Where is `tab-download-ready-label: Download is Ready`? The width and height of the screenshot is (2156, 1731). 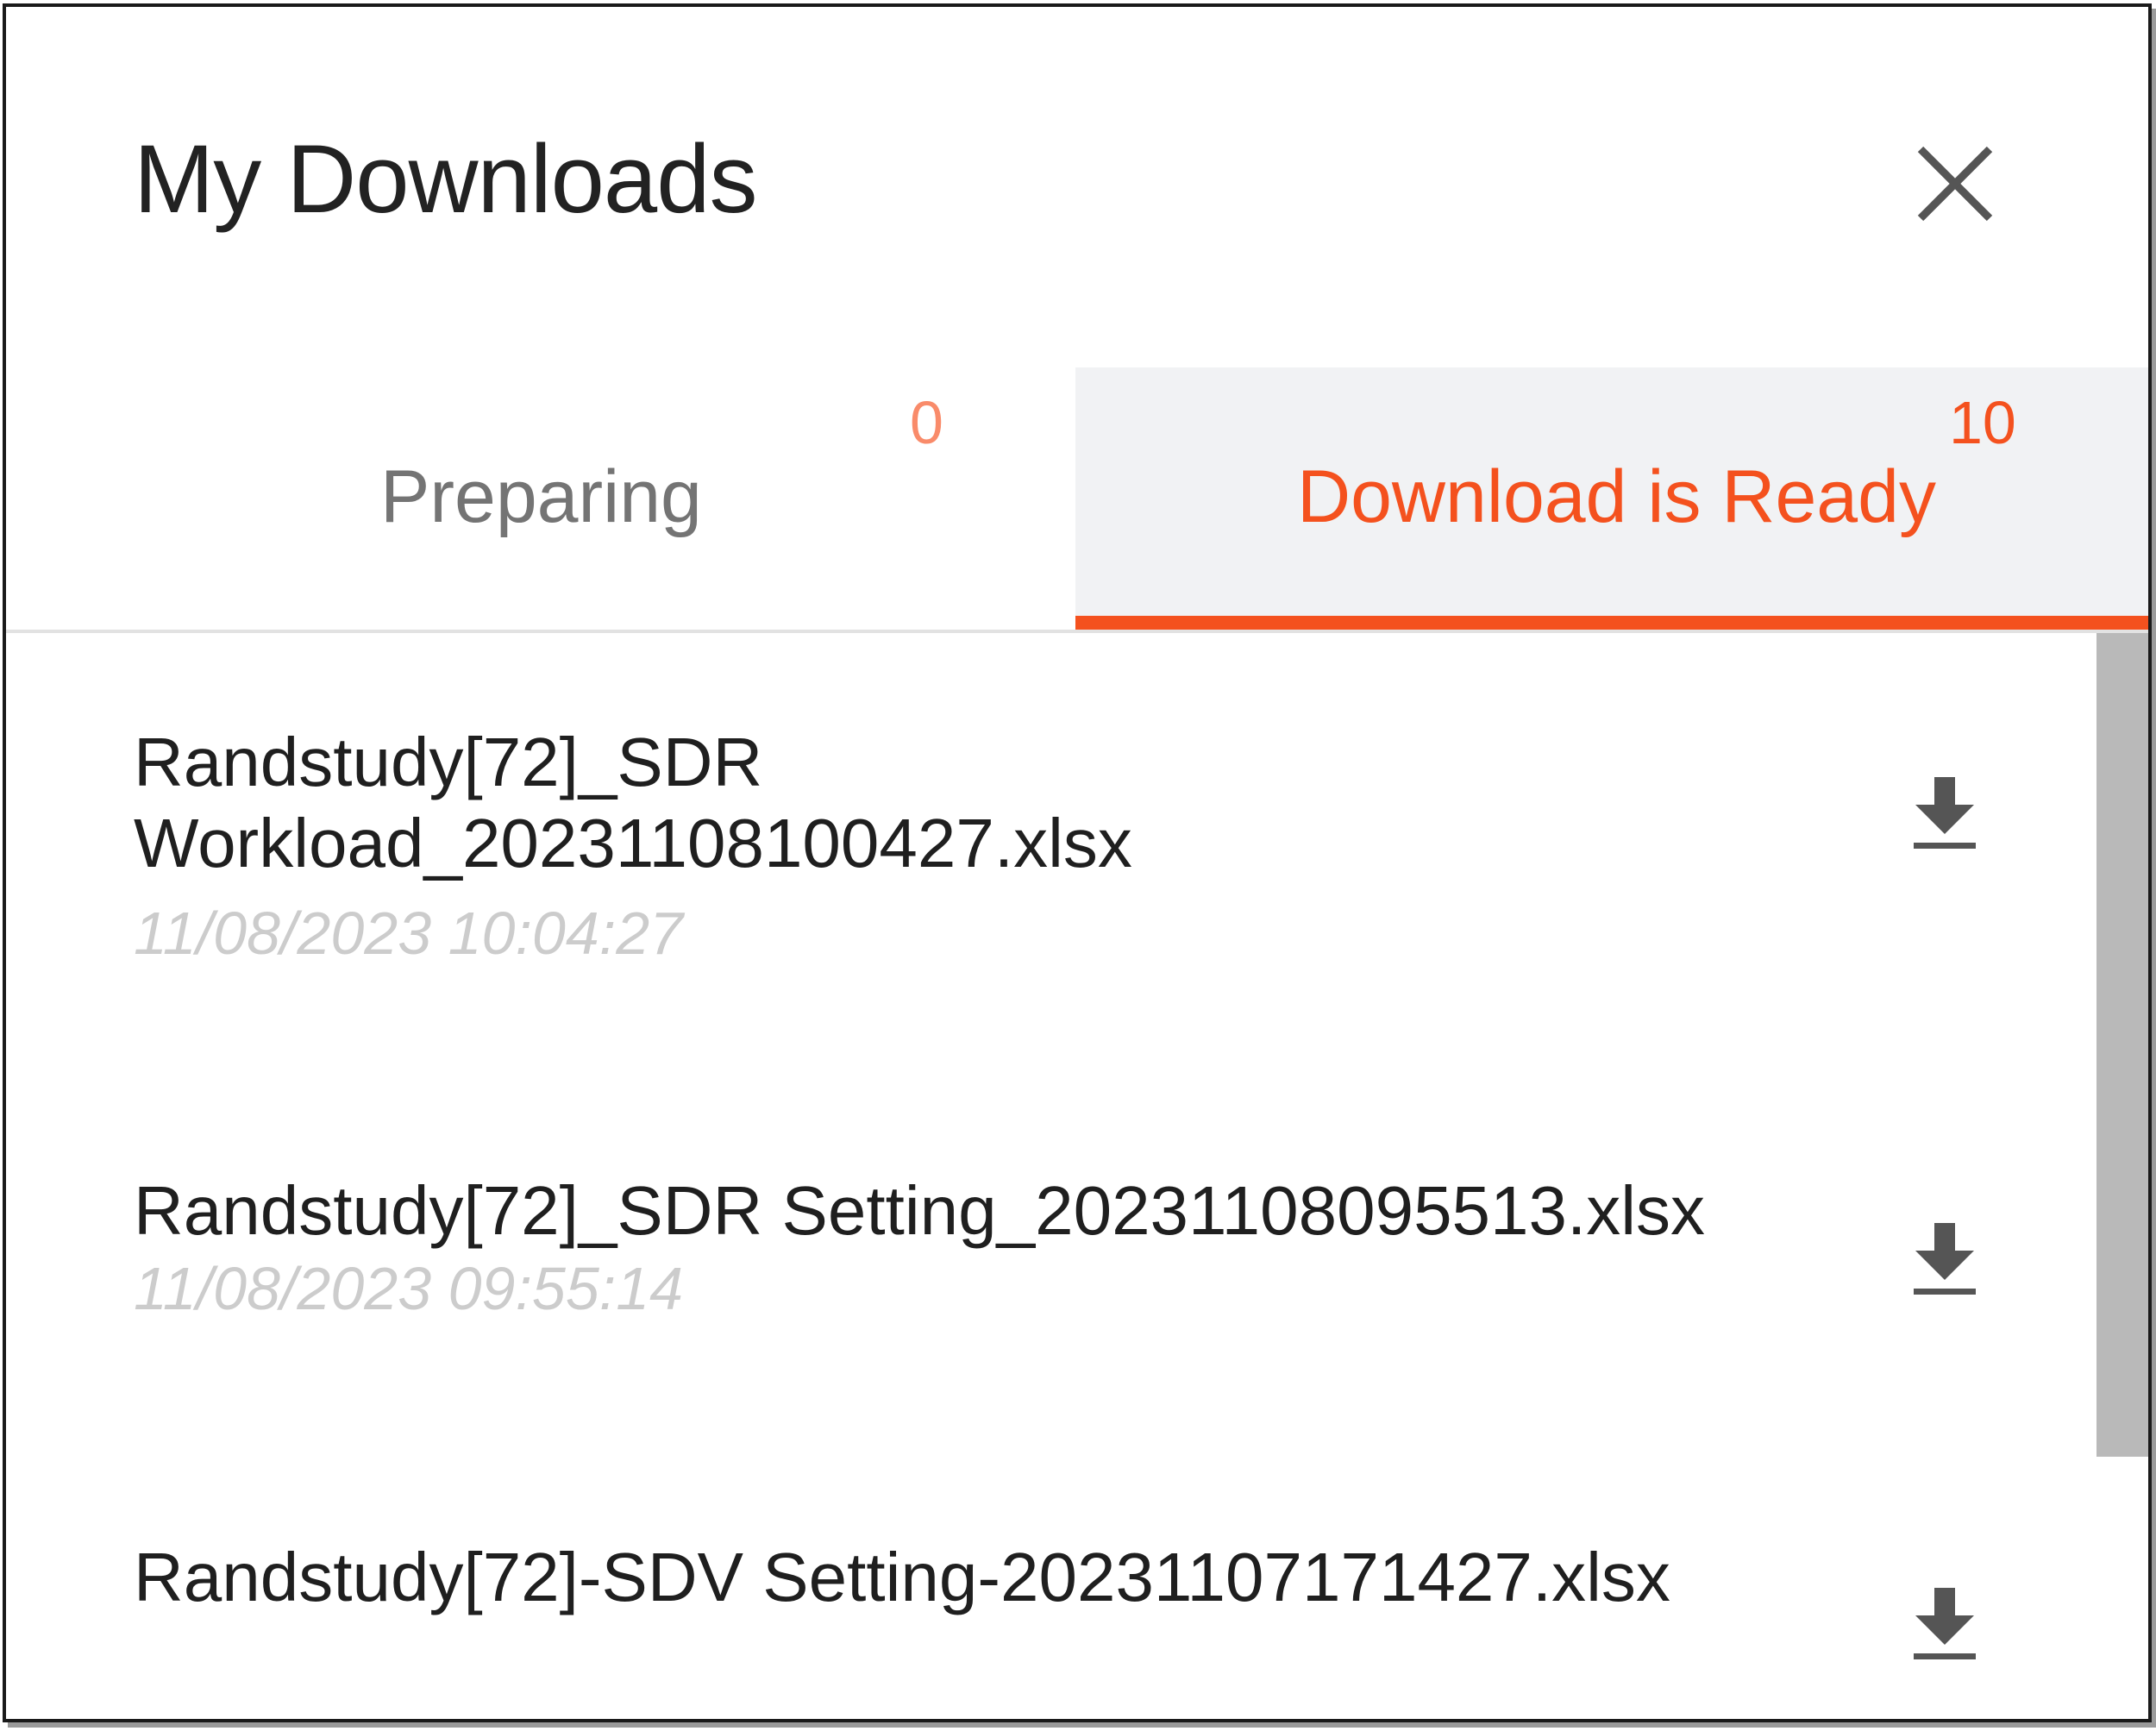 tab-download-ready-label: Download is Ready is located at coordinates (1616, 496).